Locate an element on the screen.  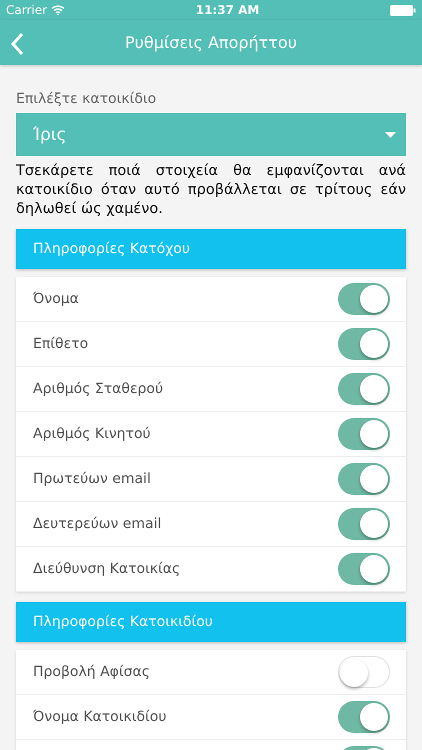
setting-label: Επίθετο is located at coordinates (60, 344).